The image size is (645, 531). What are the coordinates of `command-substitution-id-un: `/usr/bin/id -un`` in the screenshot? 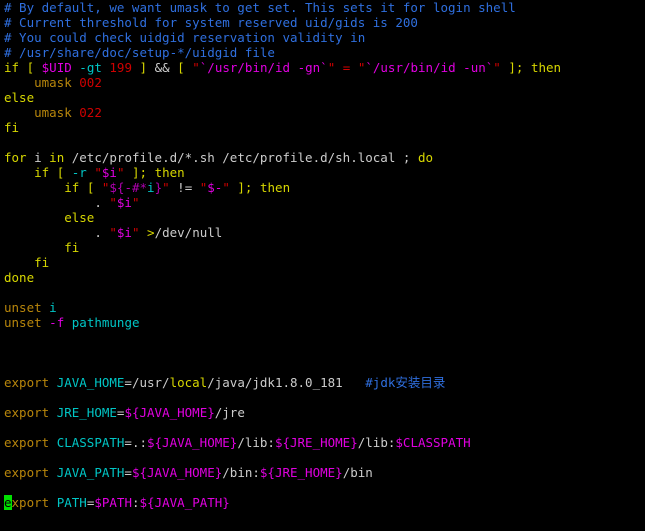 It's located at (429, 67).